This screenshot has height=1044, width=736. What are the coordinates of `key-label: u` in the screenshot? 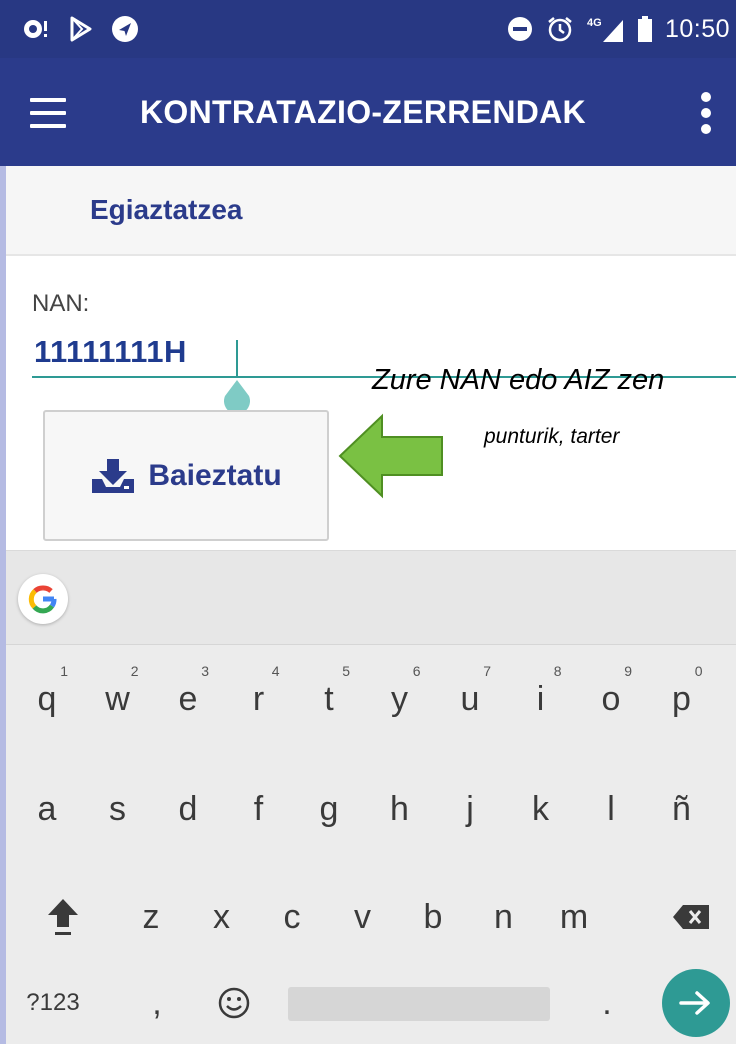 It's located at (470, 698).